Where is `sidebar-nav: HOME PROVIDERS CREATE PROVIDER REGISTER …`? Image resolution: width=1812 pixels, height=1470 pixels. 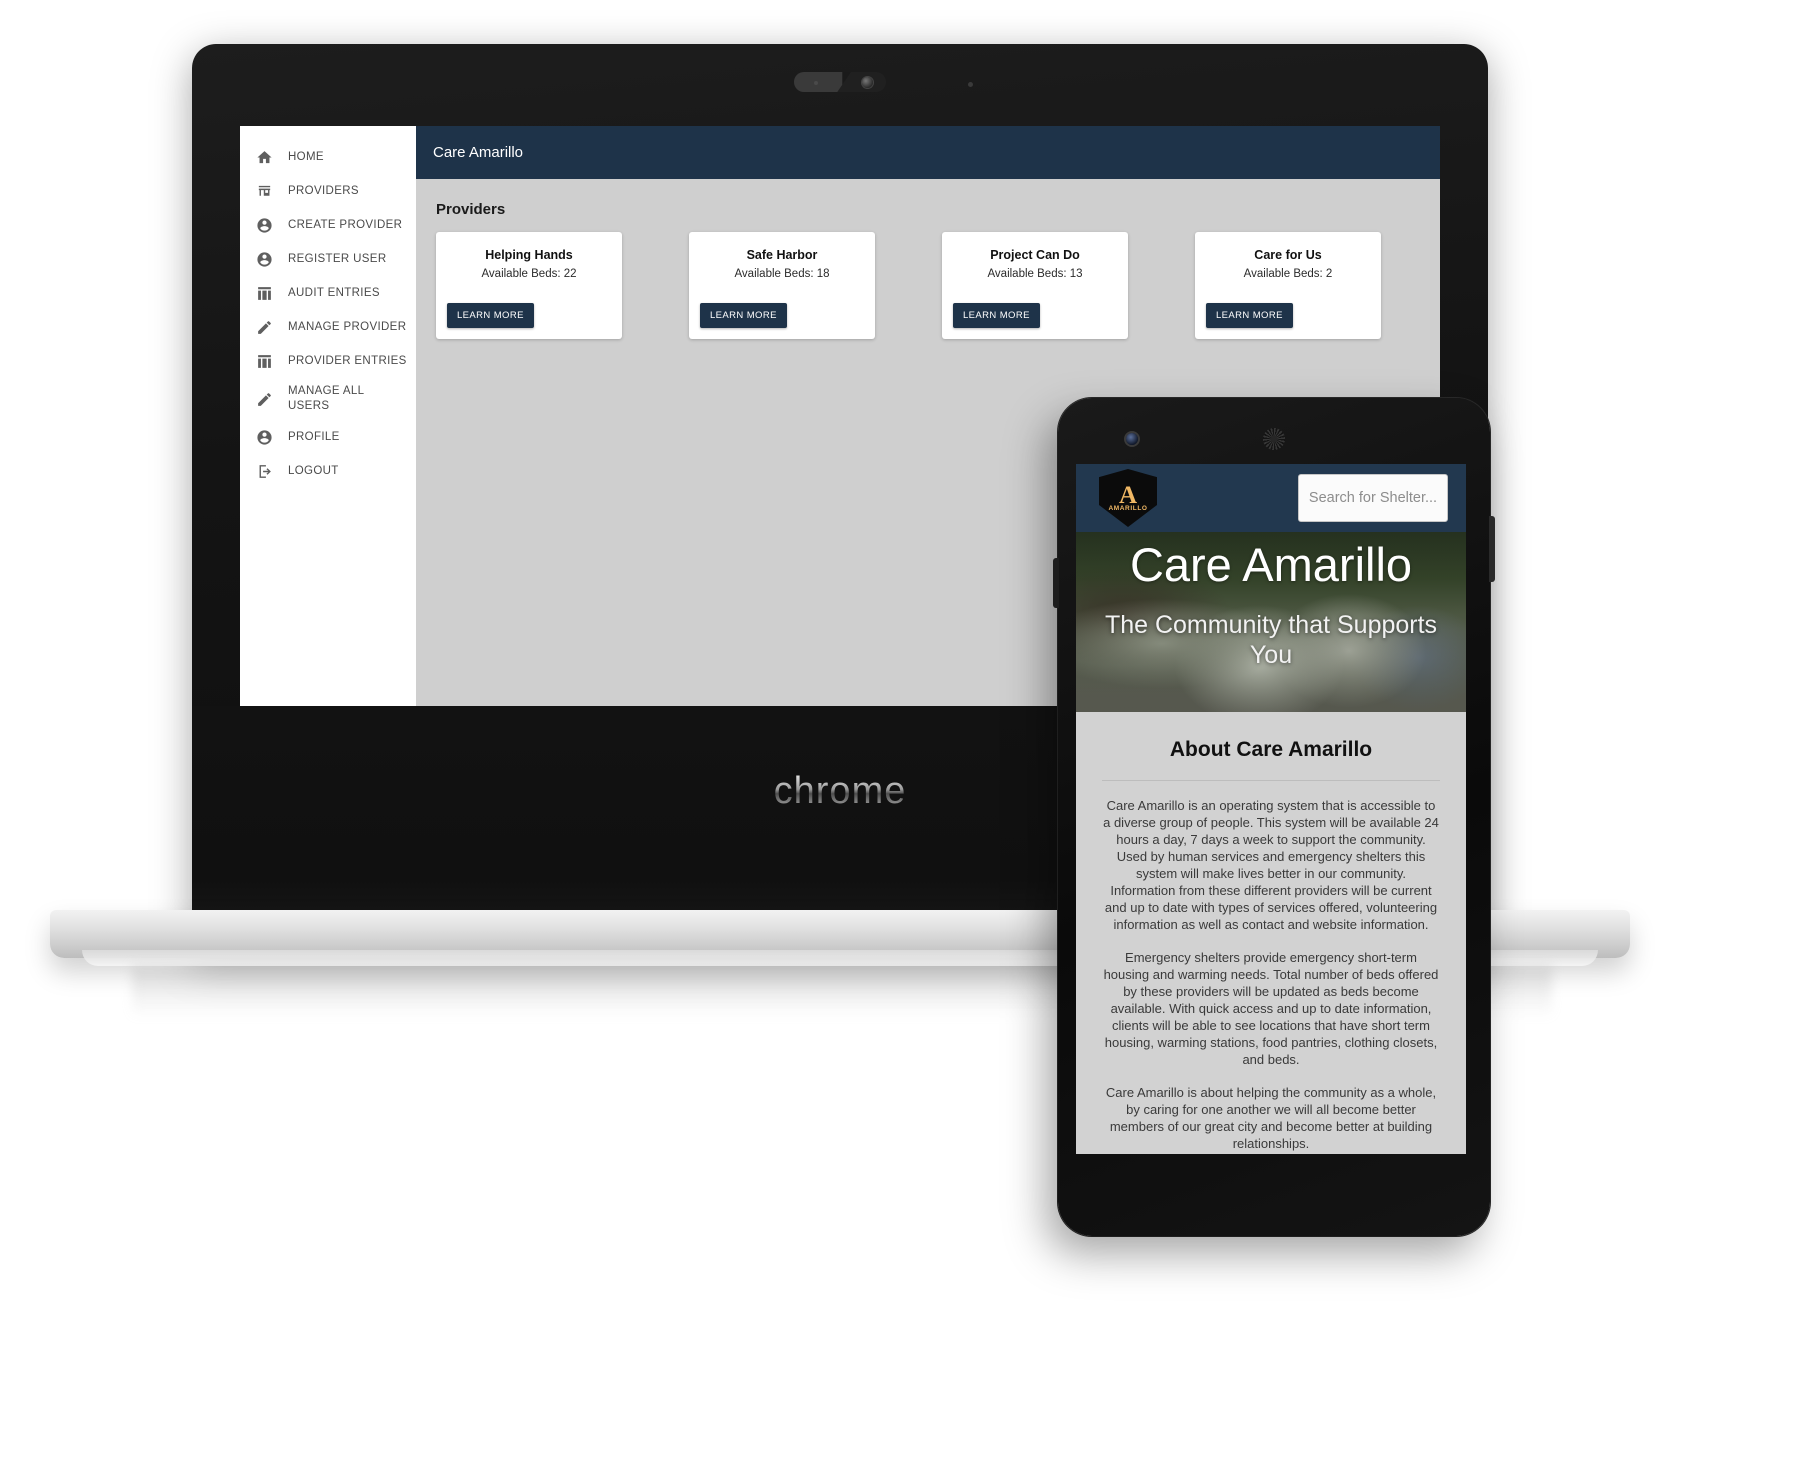
sidebar-nav: HOME PROVIDERS CREATE PROVIDER REGISTER … is located at coordinates (328, 416).